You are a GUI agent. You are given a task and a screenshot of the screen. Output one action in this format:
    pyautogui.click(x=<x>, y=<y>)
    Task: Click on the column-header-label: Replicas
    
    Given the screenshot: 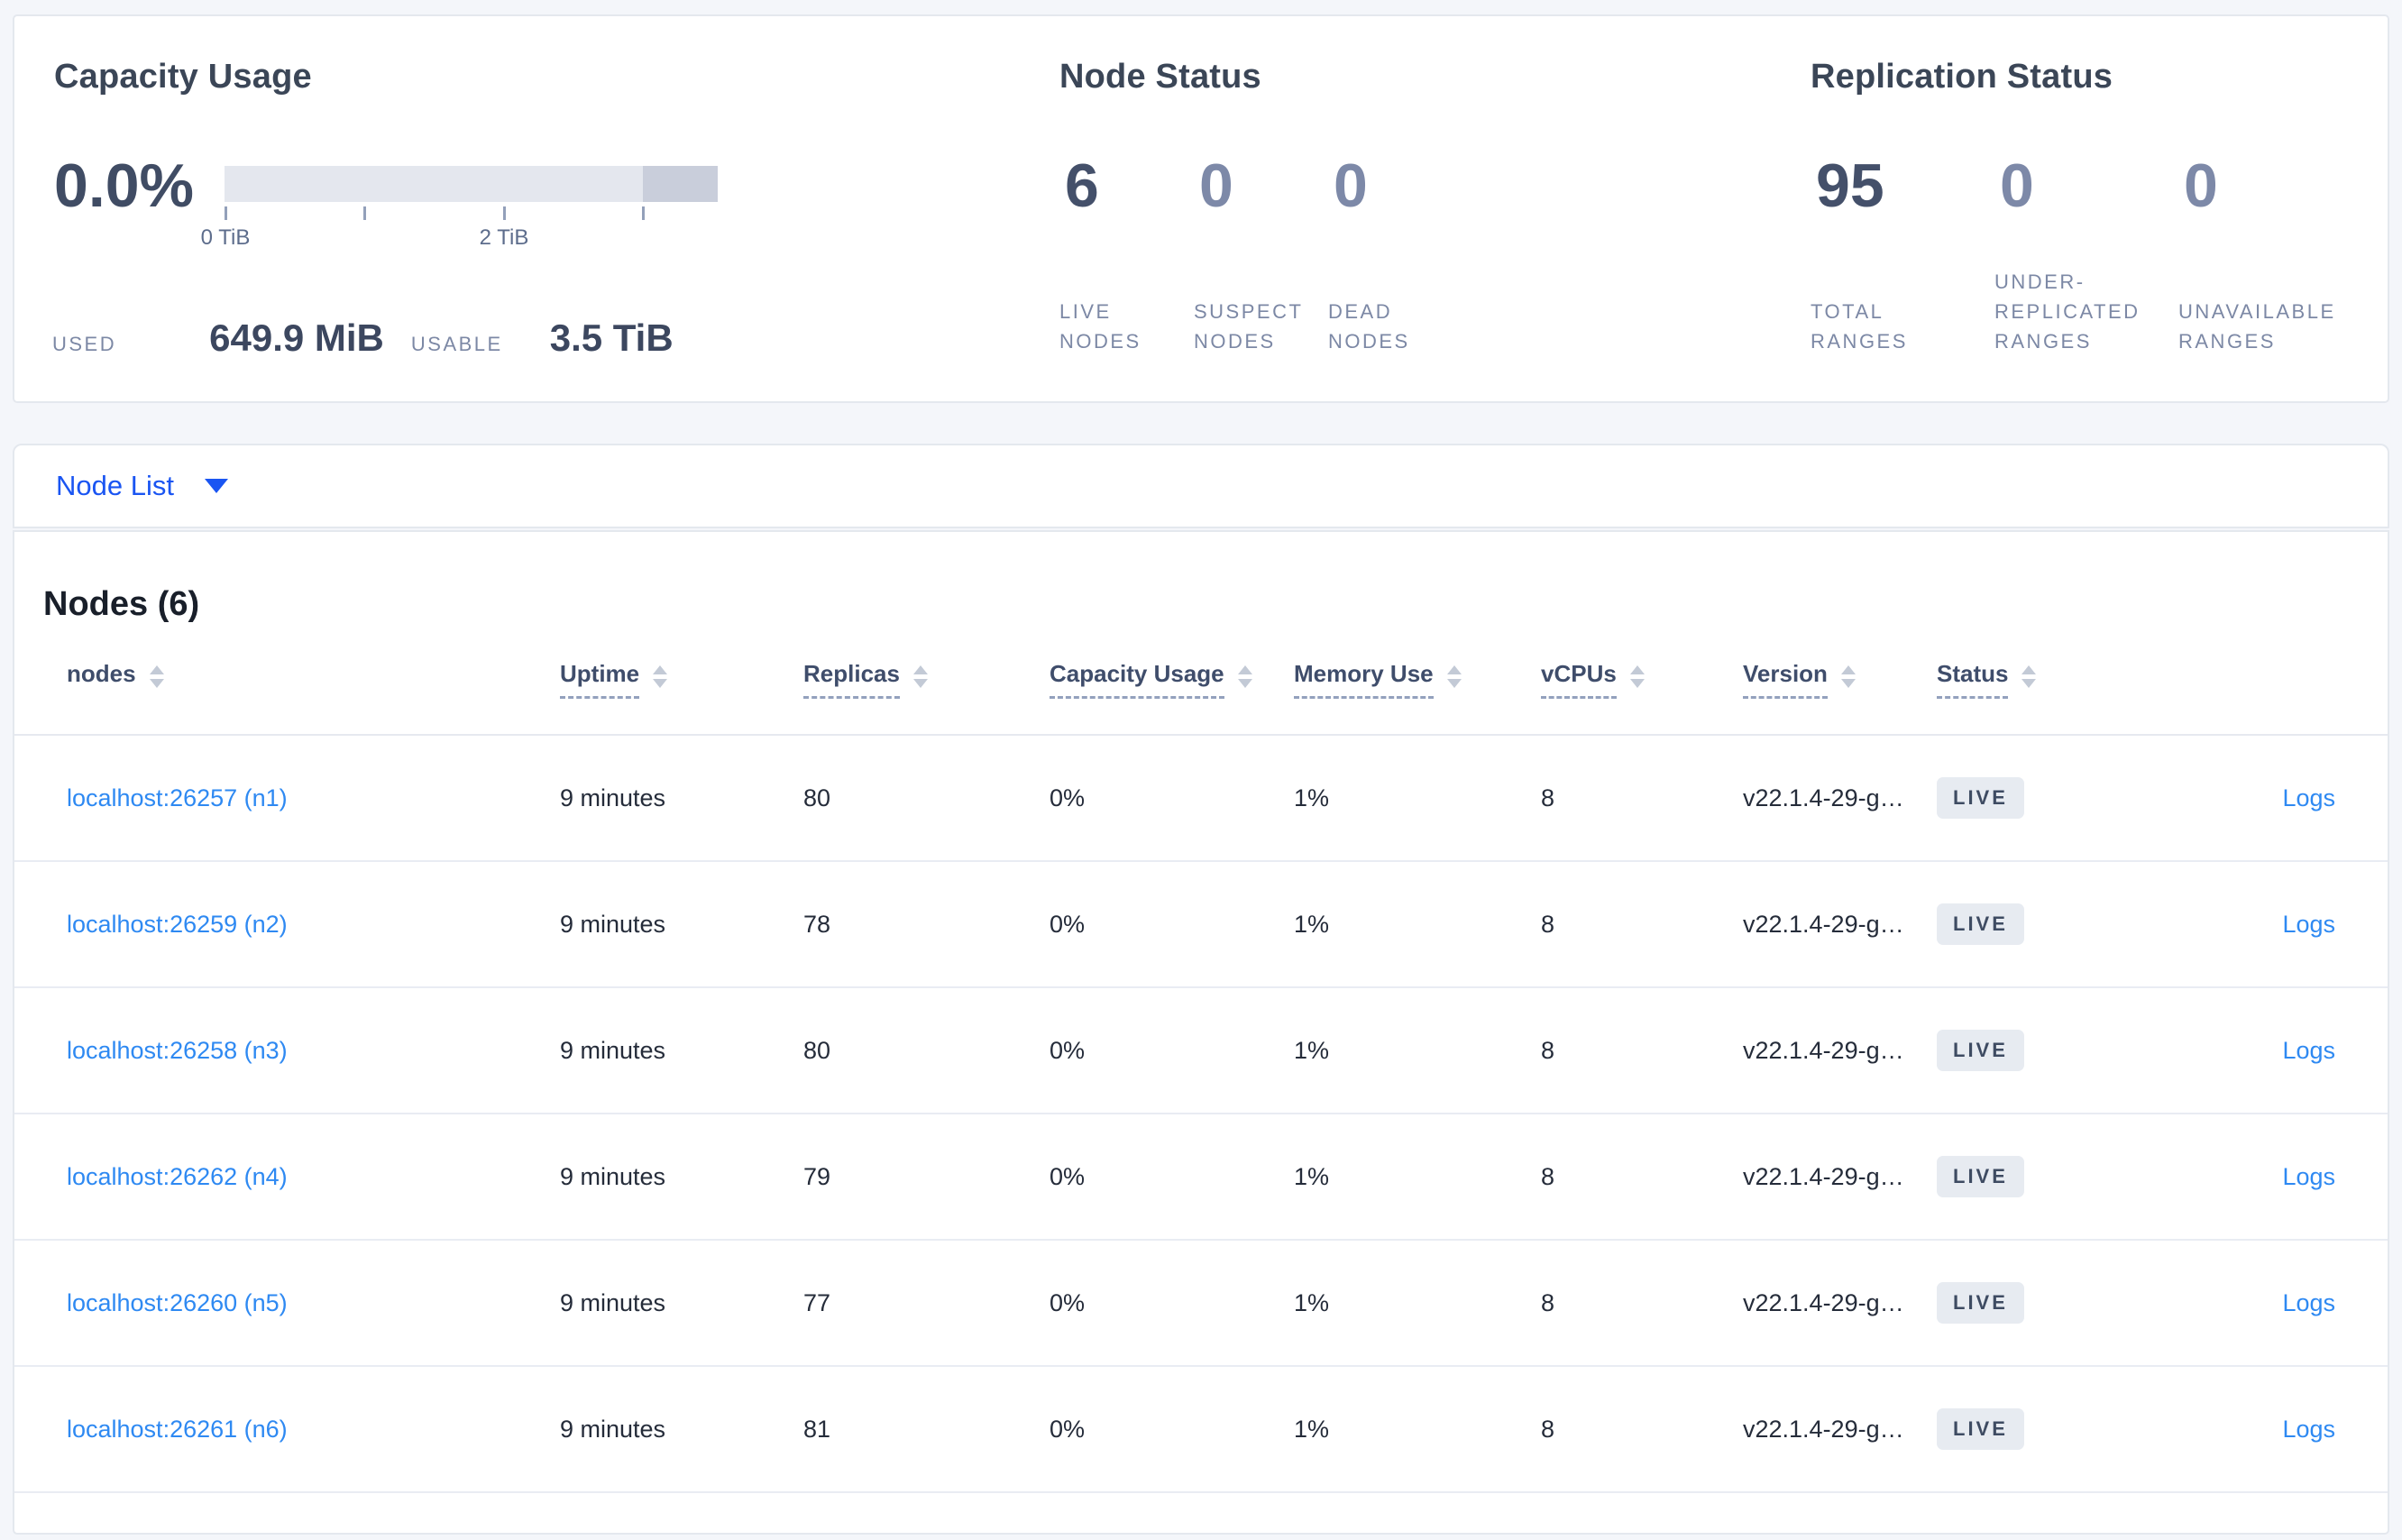 What is the action you would take?
    pyautogui.click(x=851, y=679)
    